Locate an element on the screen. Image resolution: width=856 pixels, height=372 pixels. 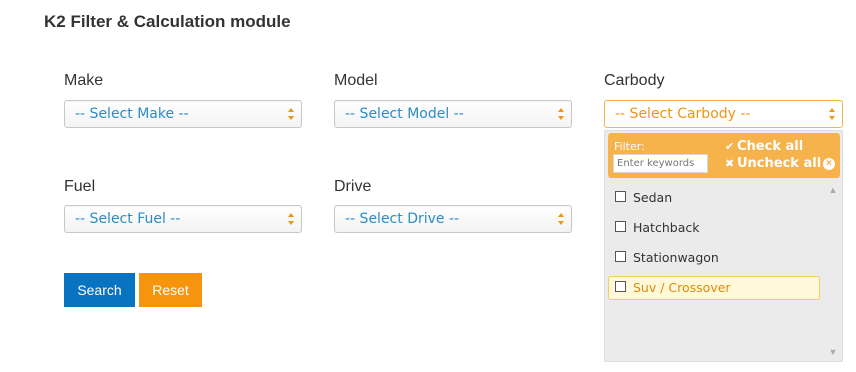
drive-select-value: -- Select Drive -- is located at coordinates (402, 219).